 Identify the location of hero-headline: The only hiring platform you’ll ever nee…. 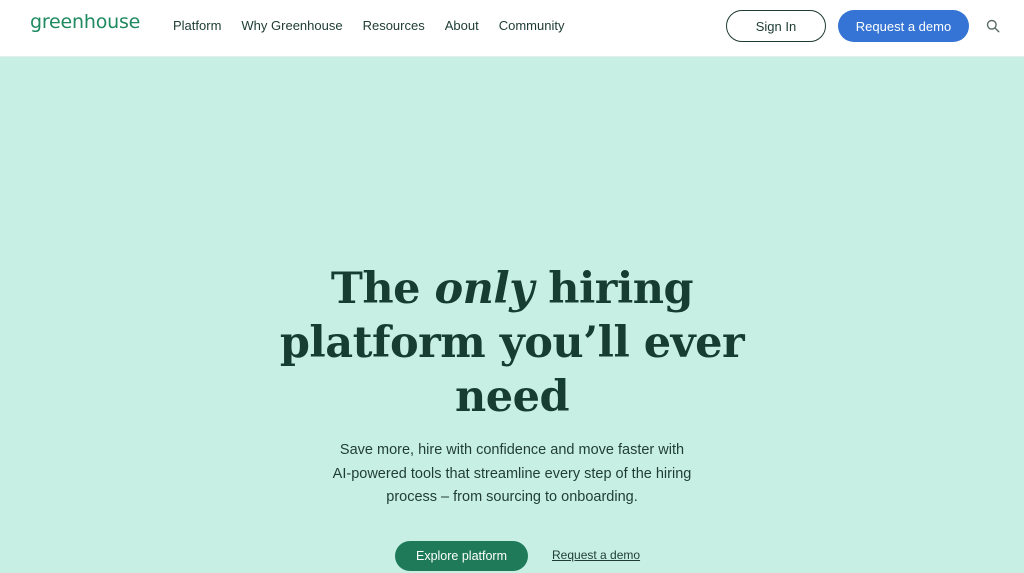
(512, 343).